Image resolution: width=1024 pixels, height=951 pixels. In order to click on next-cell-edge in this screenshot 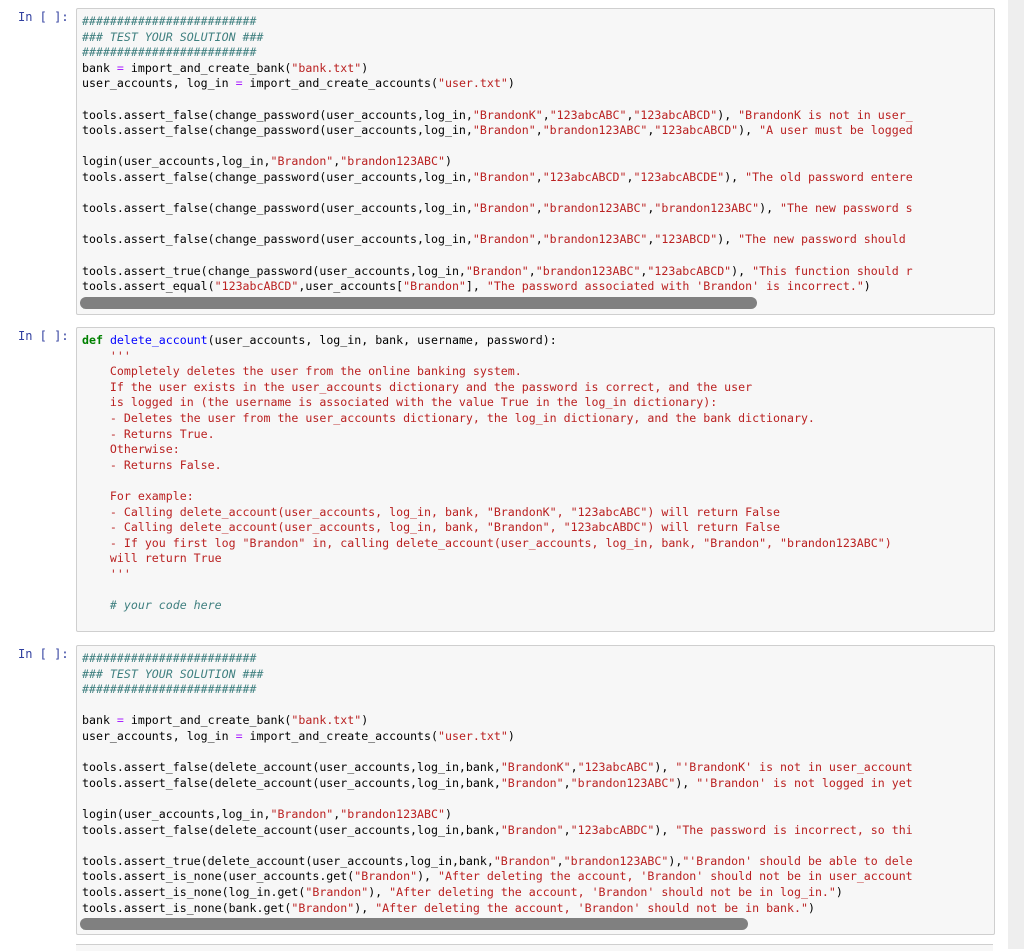, I will do `click(534, 947)`.